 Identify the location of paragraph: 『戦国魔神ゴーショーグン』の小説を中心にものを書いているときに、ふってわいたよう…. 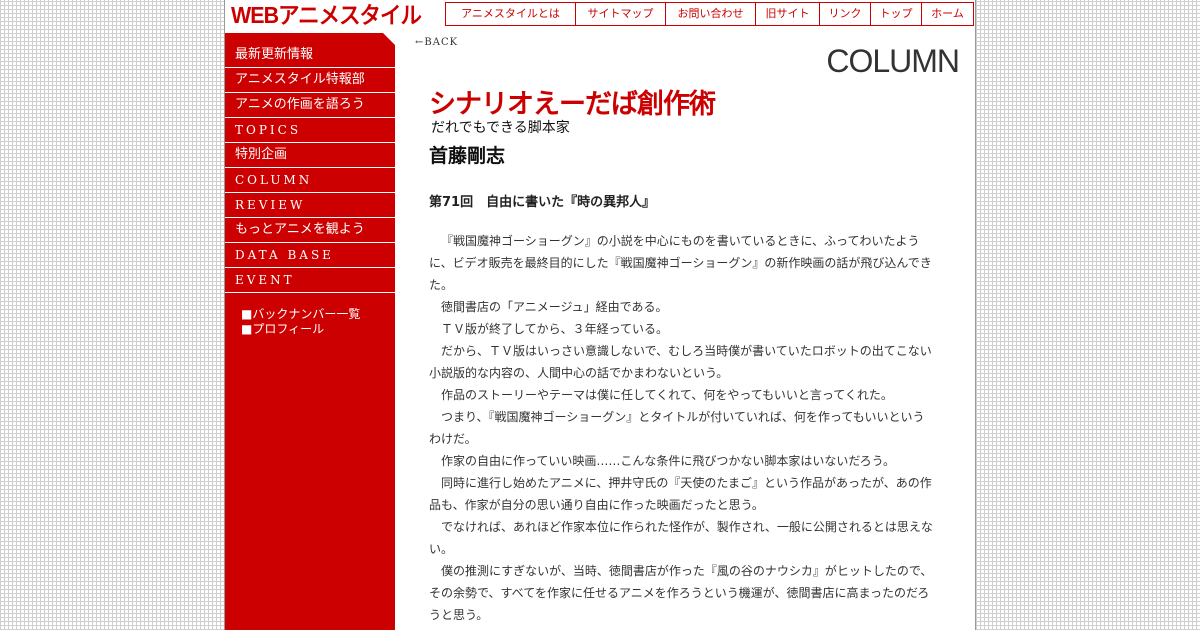
(680, 263).